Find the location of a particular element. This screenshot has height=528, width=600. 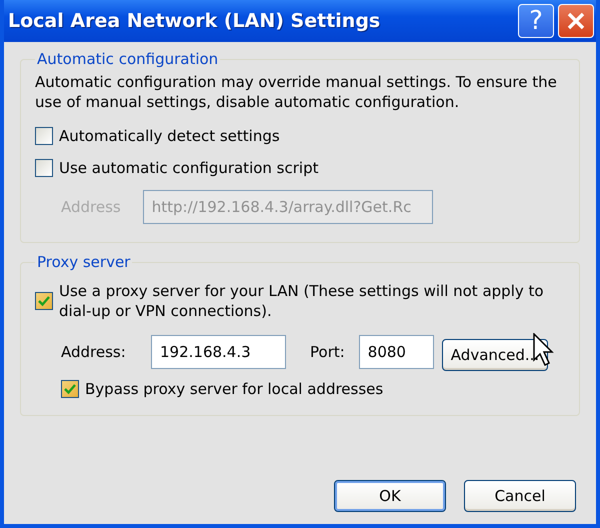

field-label: Address: is located at coordinates (94, 352).